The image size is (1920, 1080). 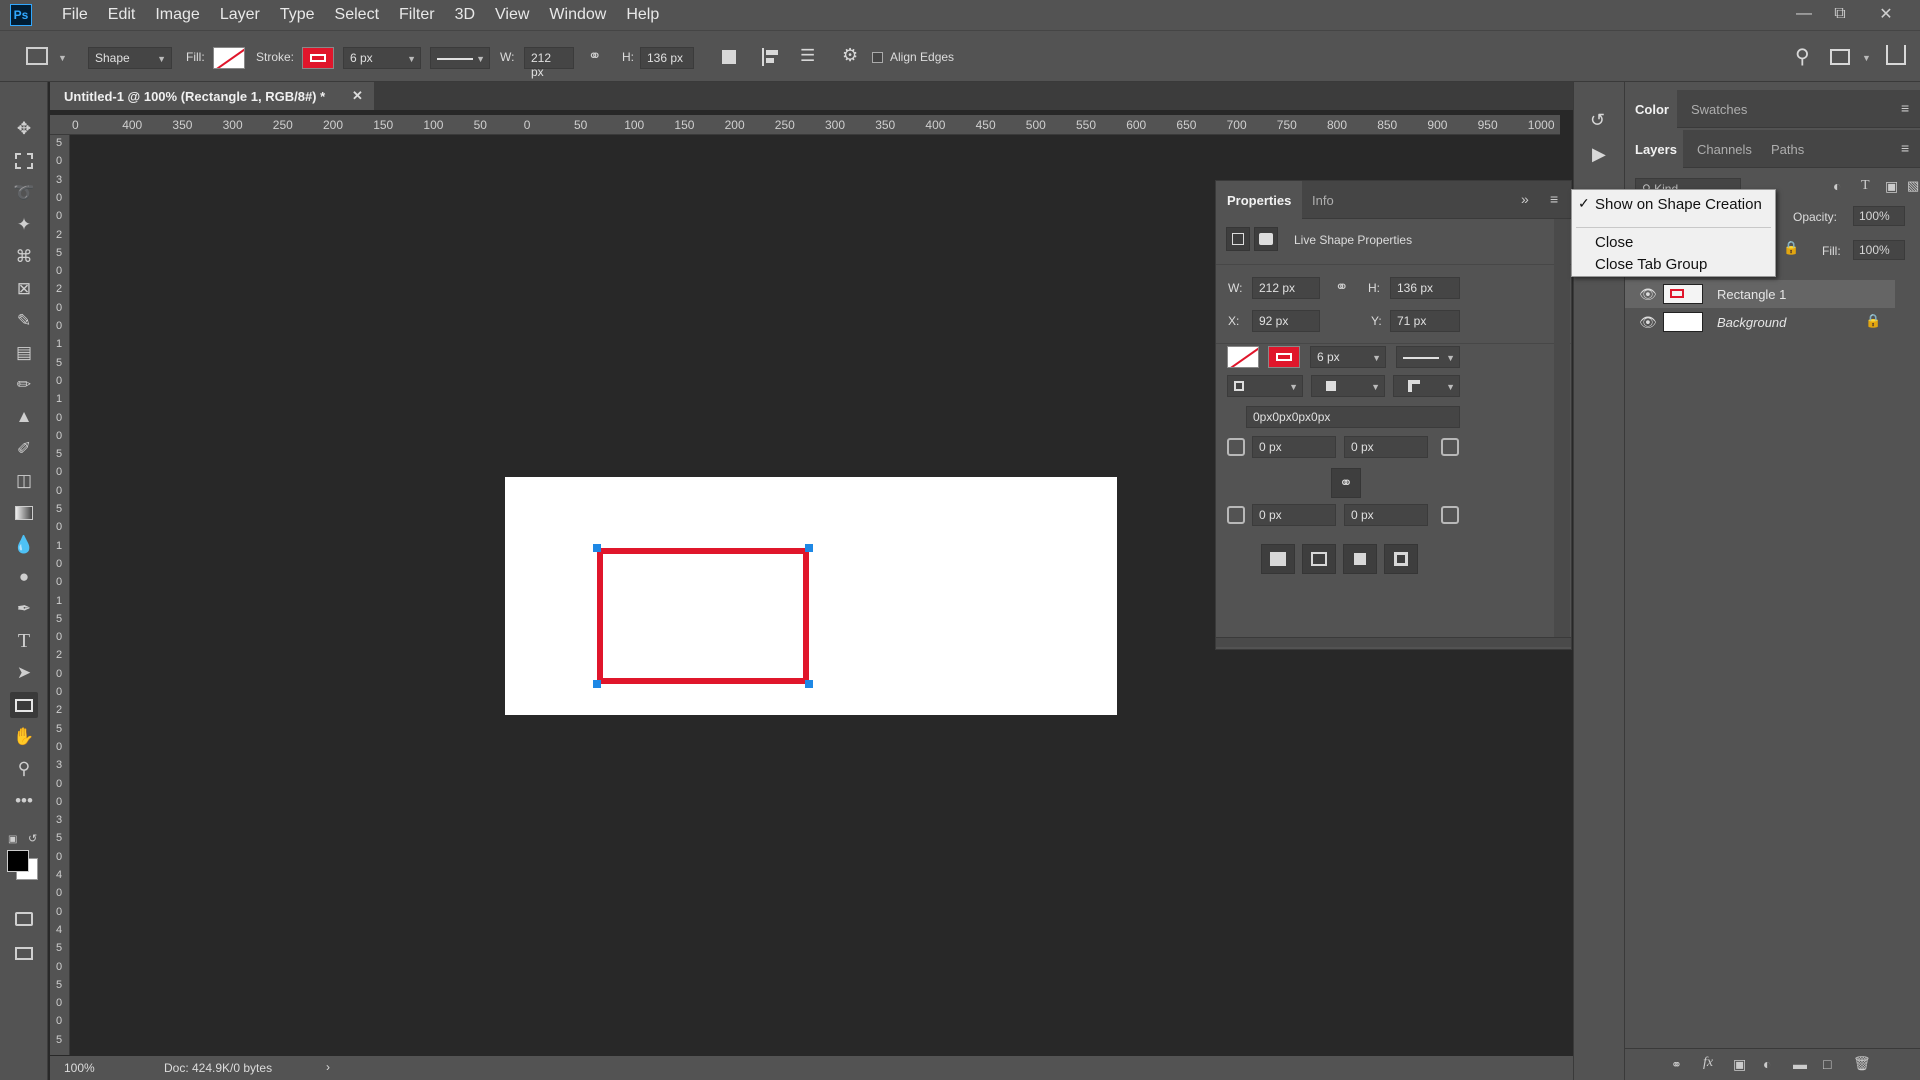 I want to click on filter-smart-object-icon: ▧, so click(x=1913, y=186).